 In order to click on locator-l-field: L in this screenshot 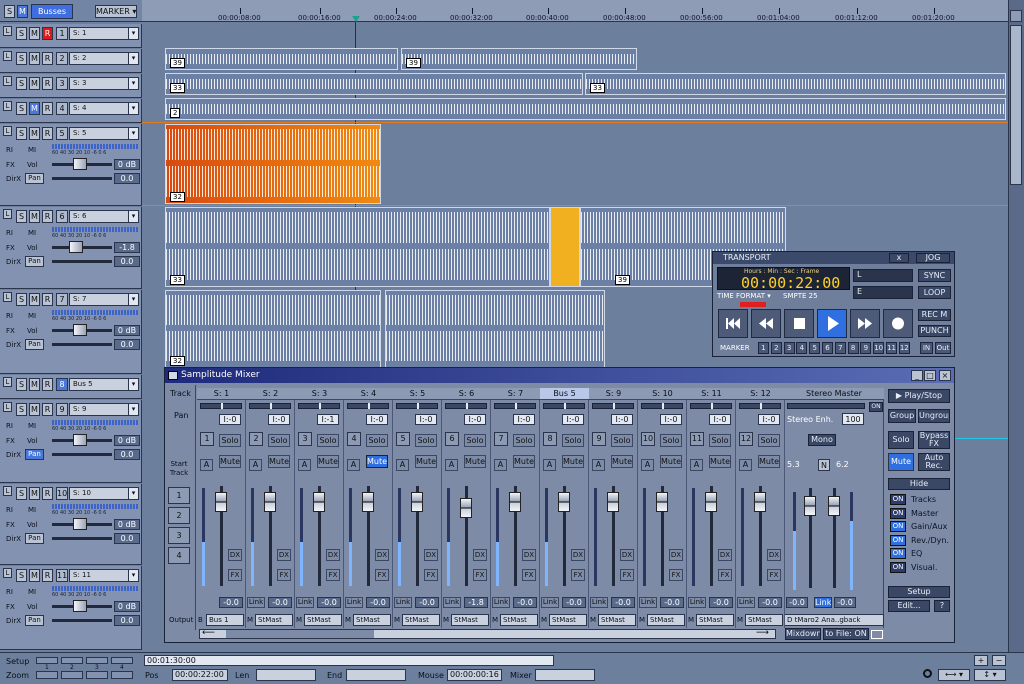, I will do `click(883, 275)`.